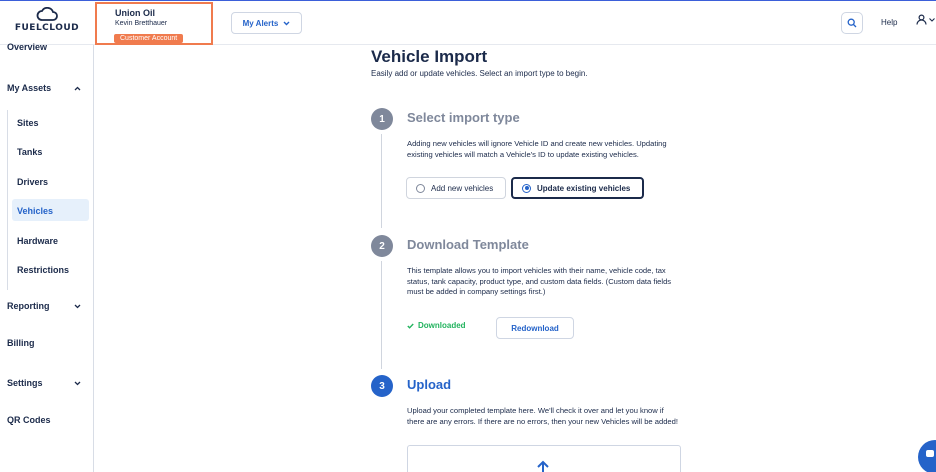  Describe the element at coordinates (50, 269) in the screenshot. I see `sidebar-item-restrictions: Restrictions` at that location.